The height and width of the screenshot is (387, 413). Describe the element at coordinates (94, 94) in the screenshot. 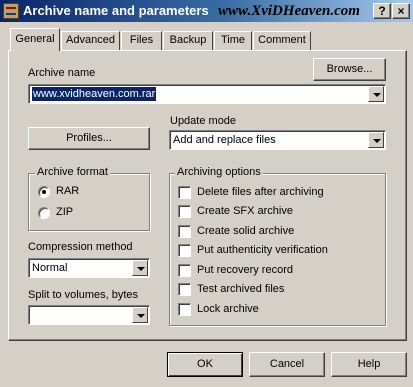

I see `archive-name-value: www.xvidheaven.com.rar` at that location.